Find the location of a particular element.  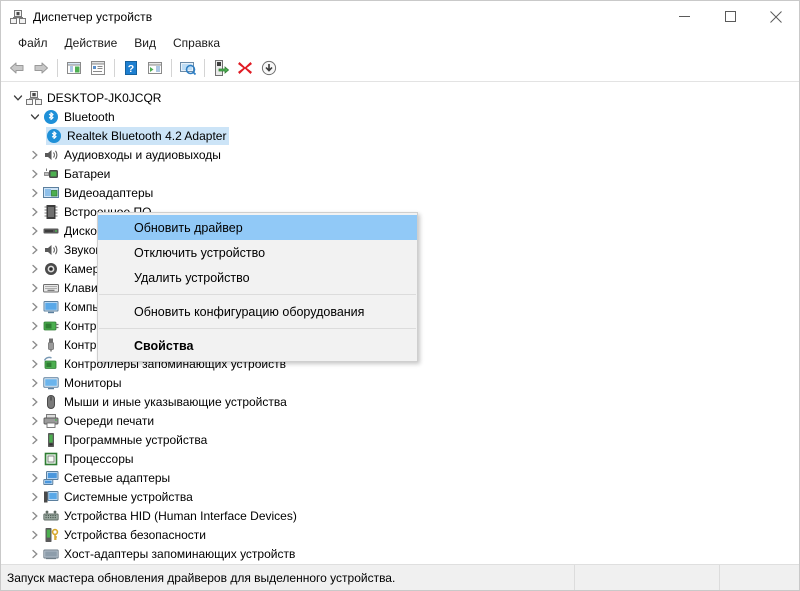

keyboard-icon is located at coordinates (51, 288).